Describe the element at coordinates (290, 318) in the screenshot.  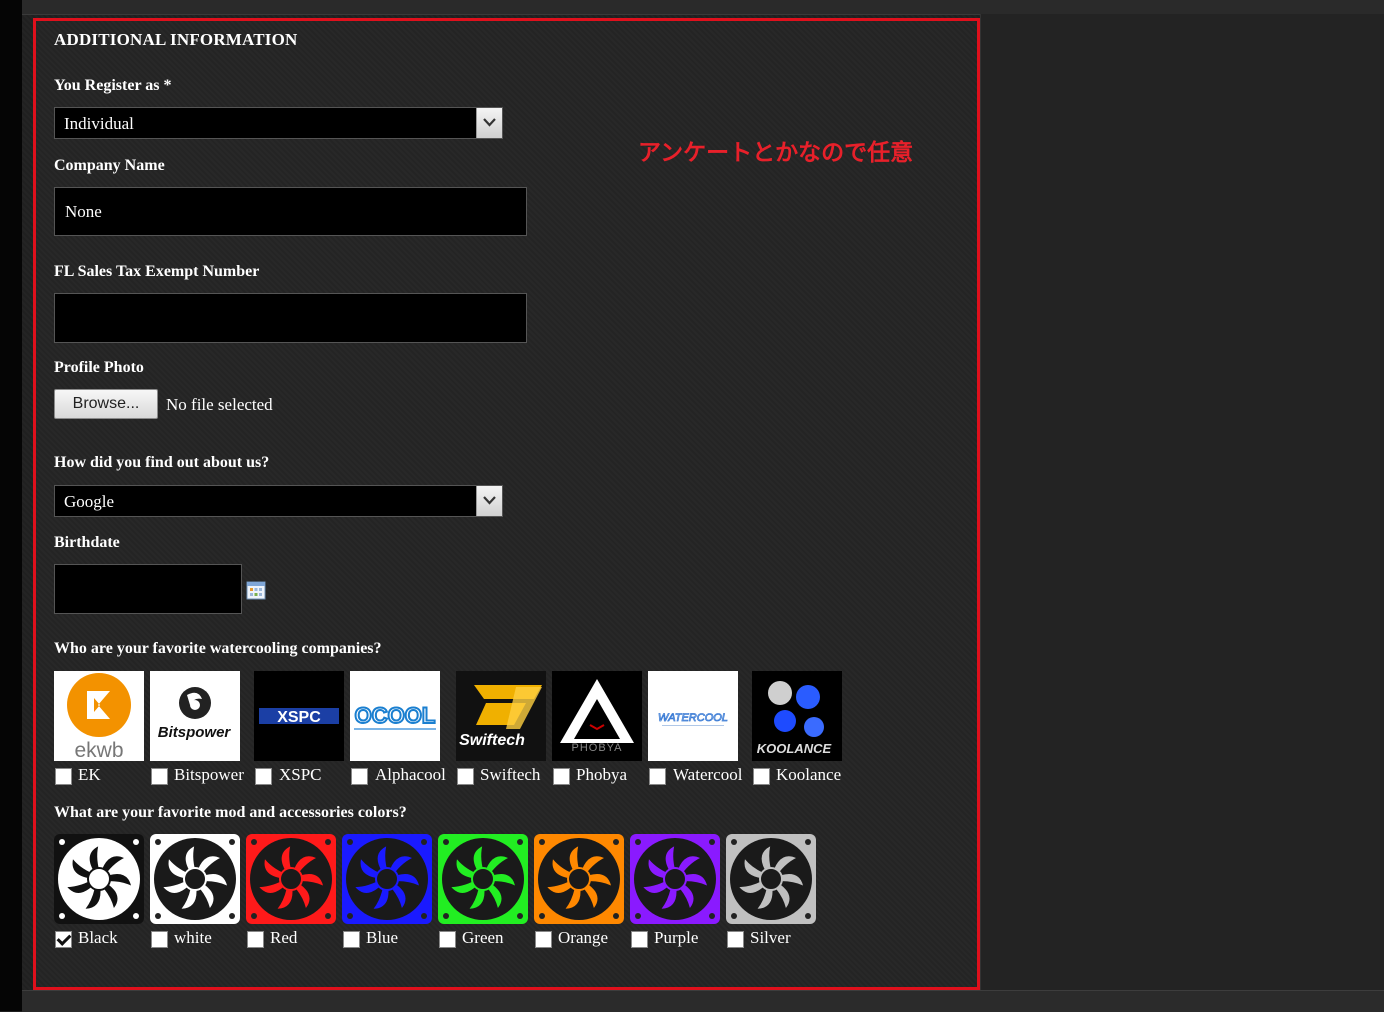
I see `tax-exempt-input` at that location.